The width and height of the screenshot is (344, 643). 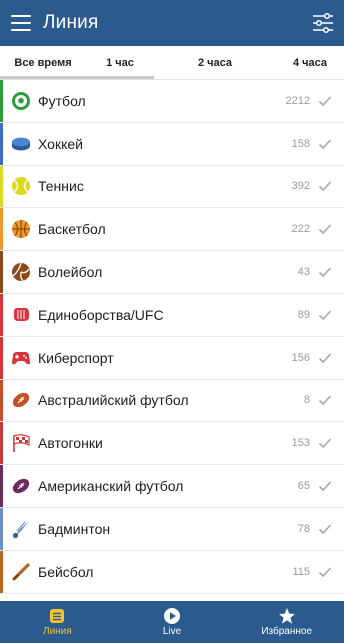 I want to click on list-item: Бейсбол 115, so click(x=172, y=572).